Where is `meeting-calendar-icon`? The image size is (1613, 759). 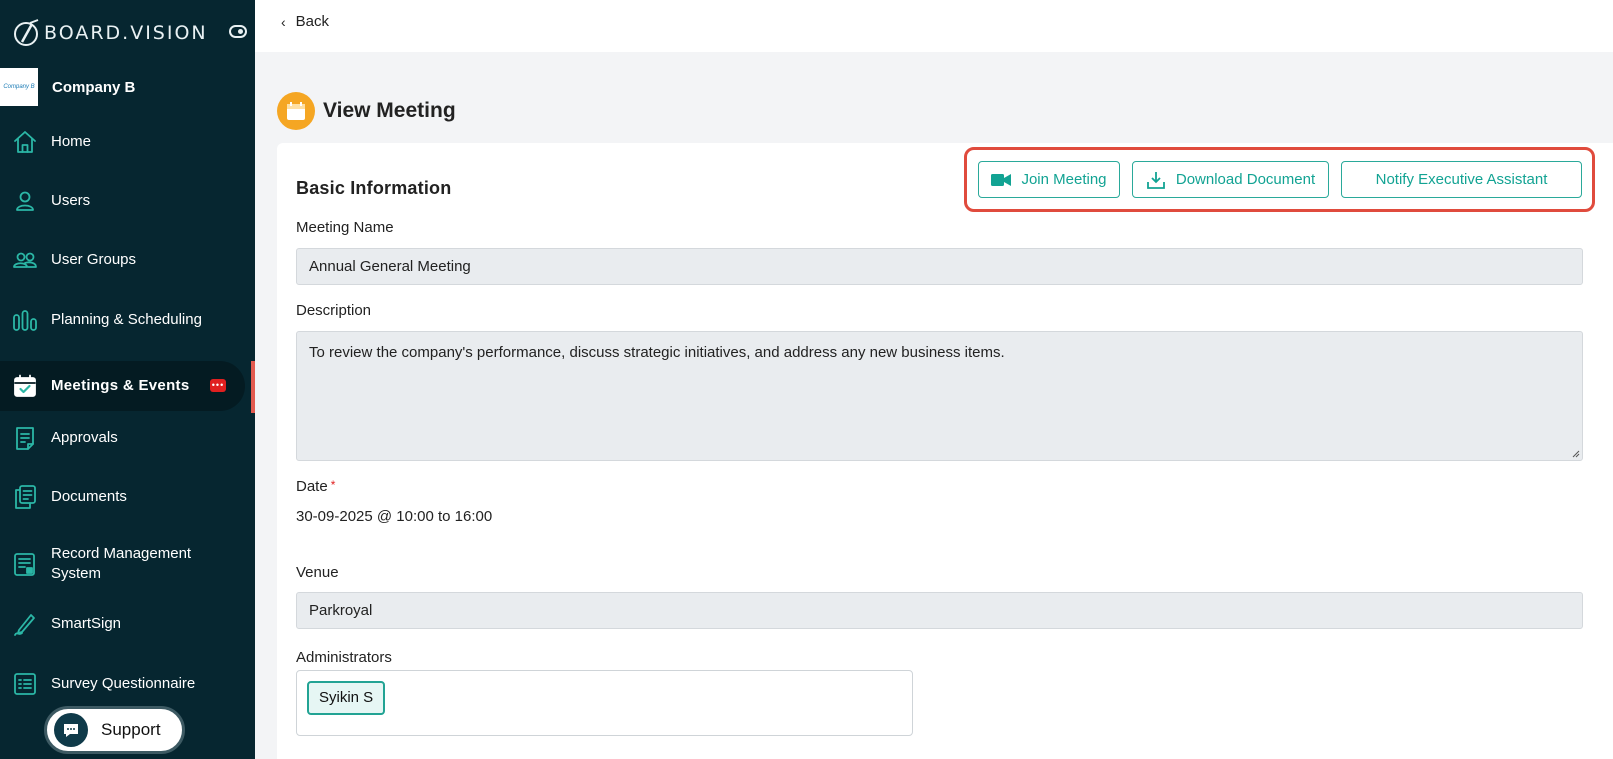
meeting-calendar-icon is located at coordinates (296, 111).